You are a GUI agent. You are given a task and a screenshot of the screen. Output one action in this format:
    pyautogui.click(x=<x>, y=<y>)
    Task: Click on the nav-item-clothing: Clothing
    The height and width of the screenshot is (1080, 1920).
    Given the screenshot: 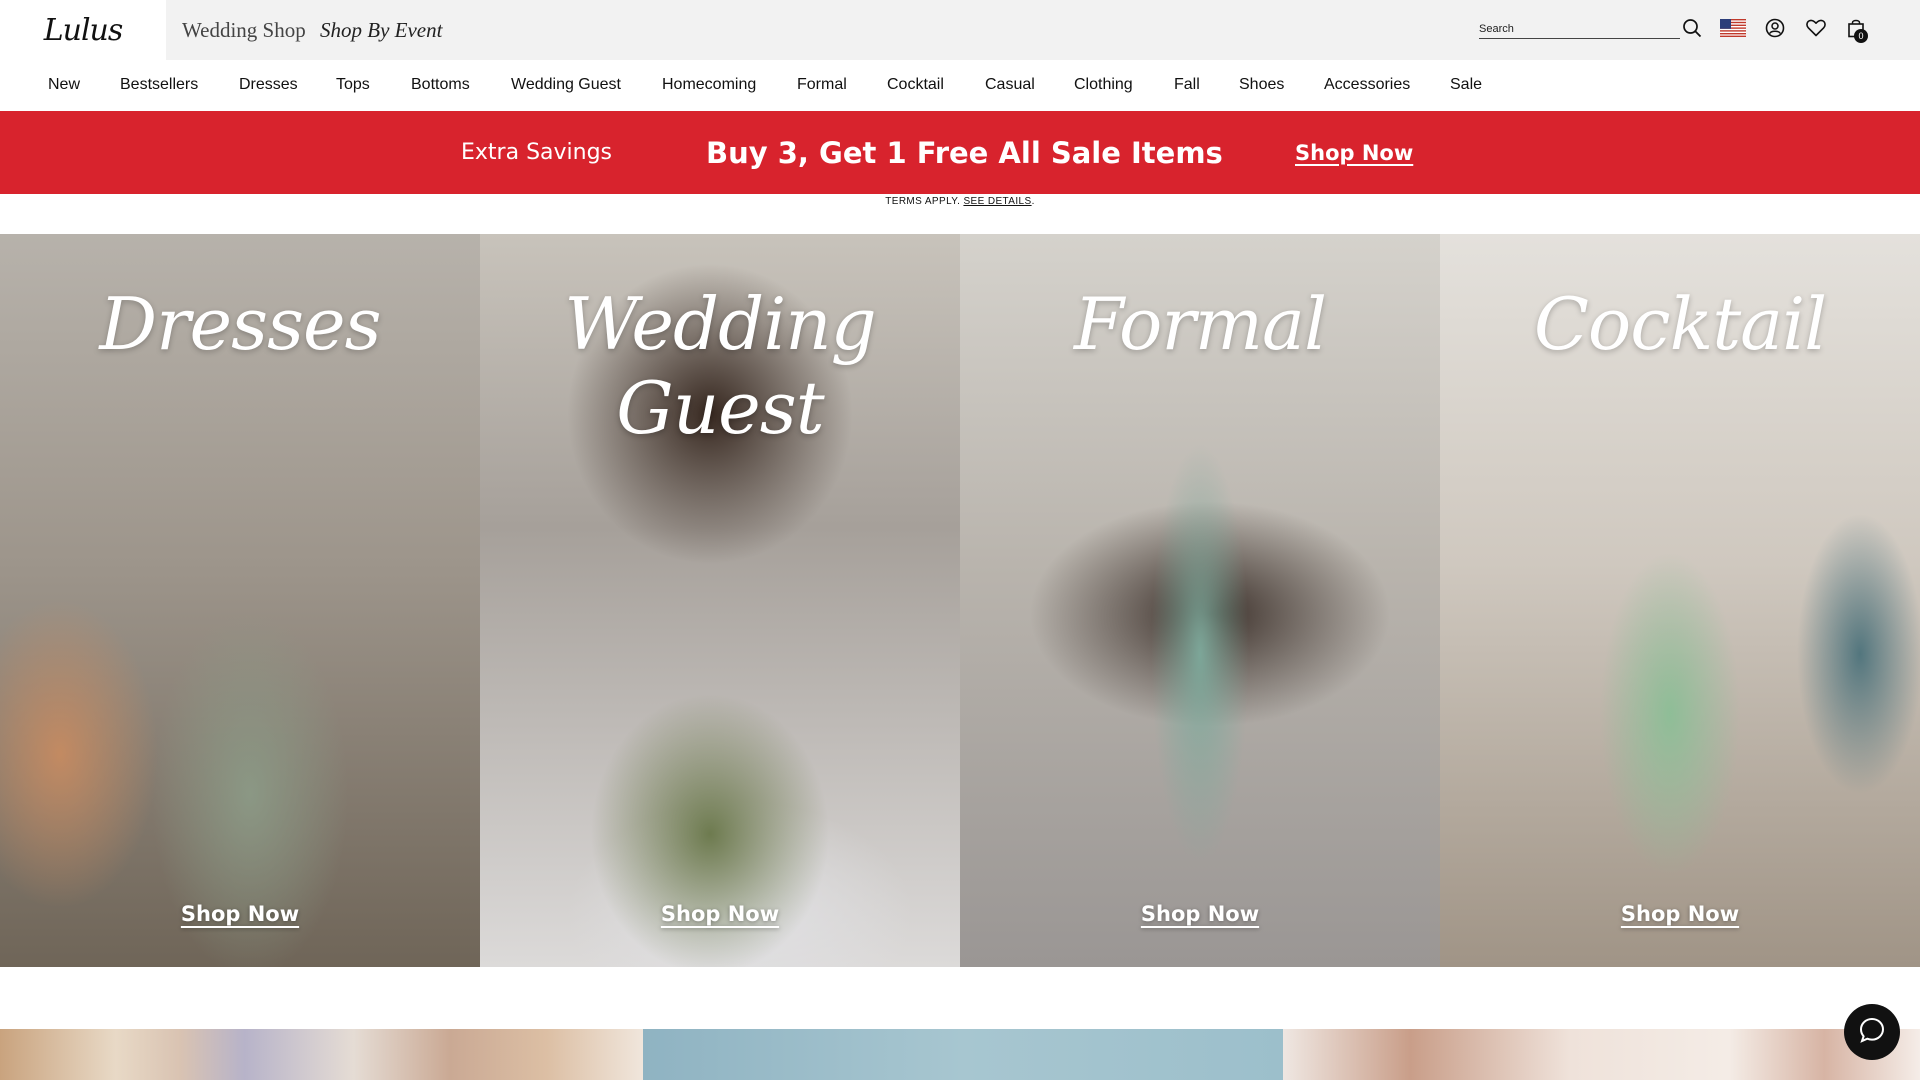 What is the action you would take?
    pyautogui.click(x=1103, y=85)
    